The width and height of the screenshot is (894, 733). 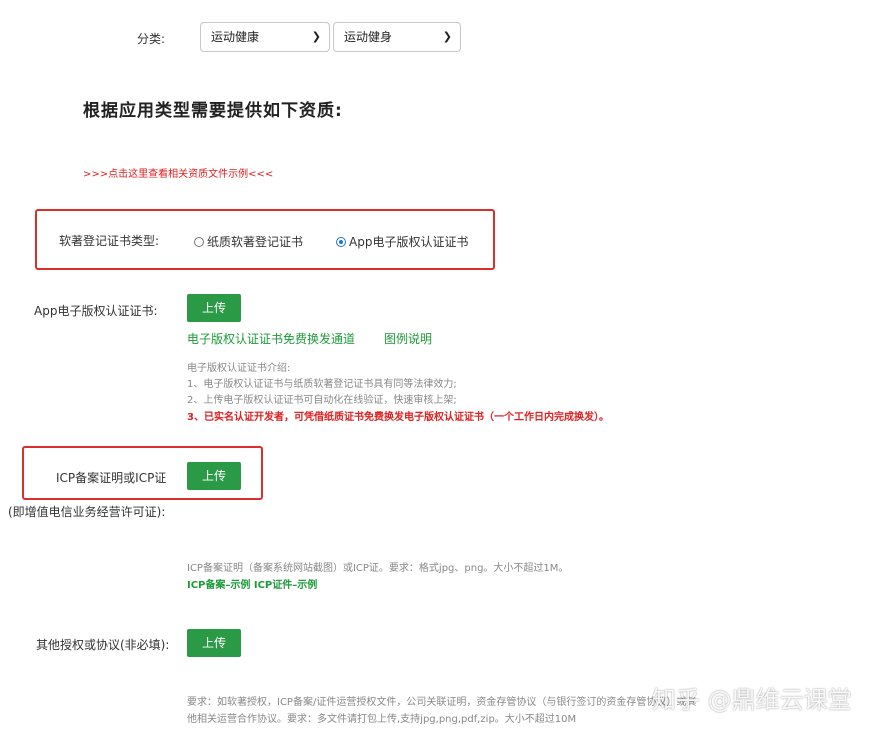 I want to click on free-exchange-link: 电子版权认证证书免费换发通道, so click(x=271, y=338).